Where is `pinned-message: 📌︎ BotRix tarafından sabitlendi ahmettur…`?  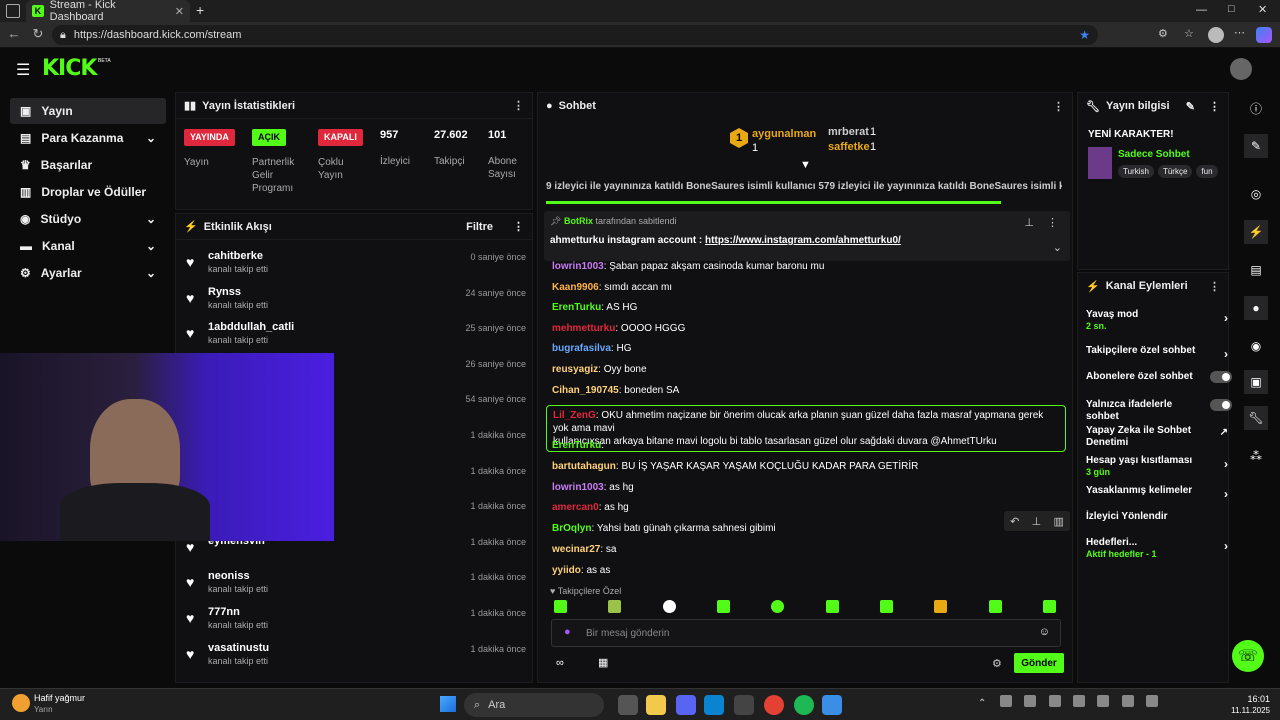
pinned-message: 📌︎ BotRix tarafından sabitlendi ahmettur… is located at coordinates (807, 236).